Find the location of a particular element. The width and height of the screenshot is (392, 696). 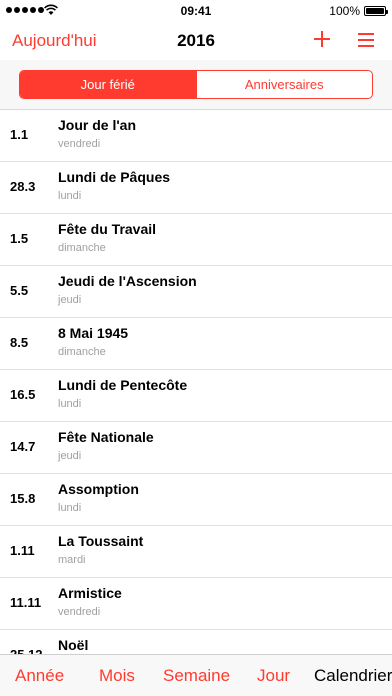

holiday-name: La Toussaint is located at coordinates (101, 541).